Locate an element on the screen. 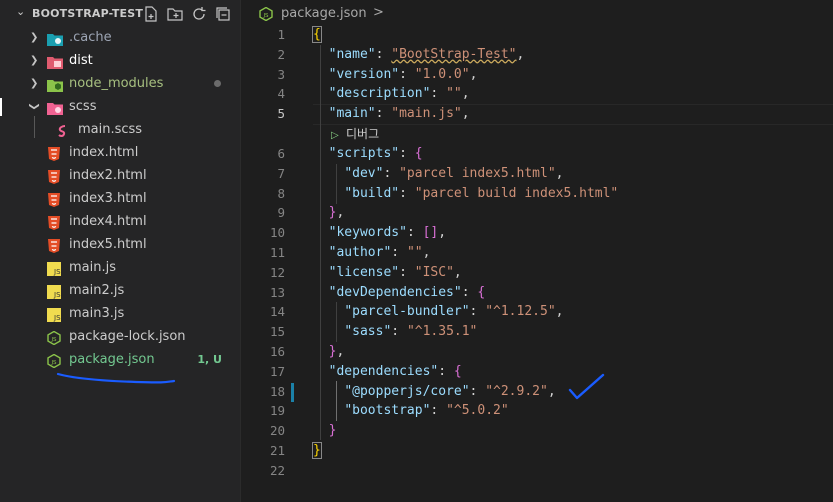 The width and height of the screenshot is (833, 502). tree-item-index-html: index.html is located at coordinates (126, 152).